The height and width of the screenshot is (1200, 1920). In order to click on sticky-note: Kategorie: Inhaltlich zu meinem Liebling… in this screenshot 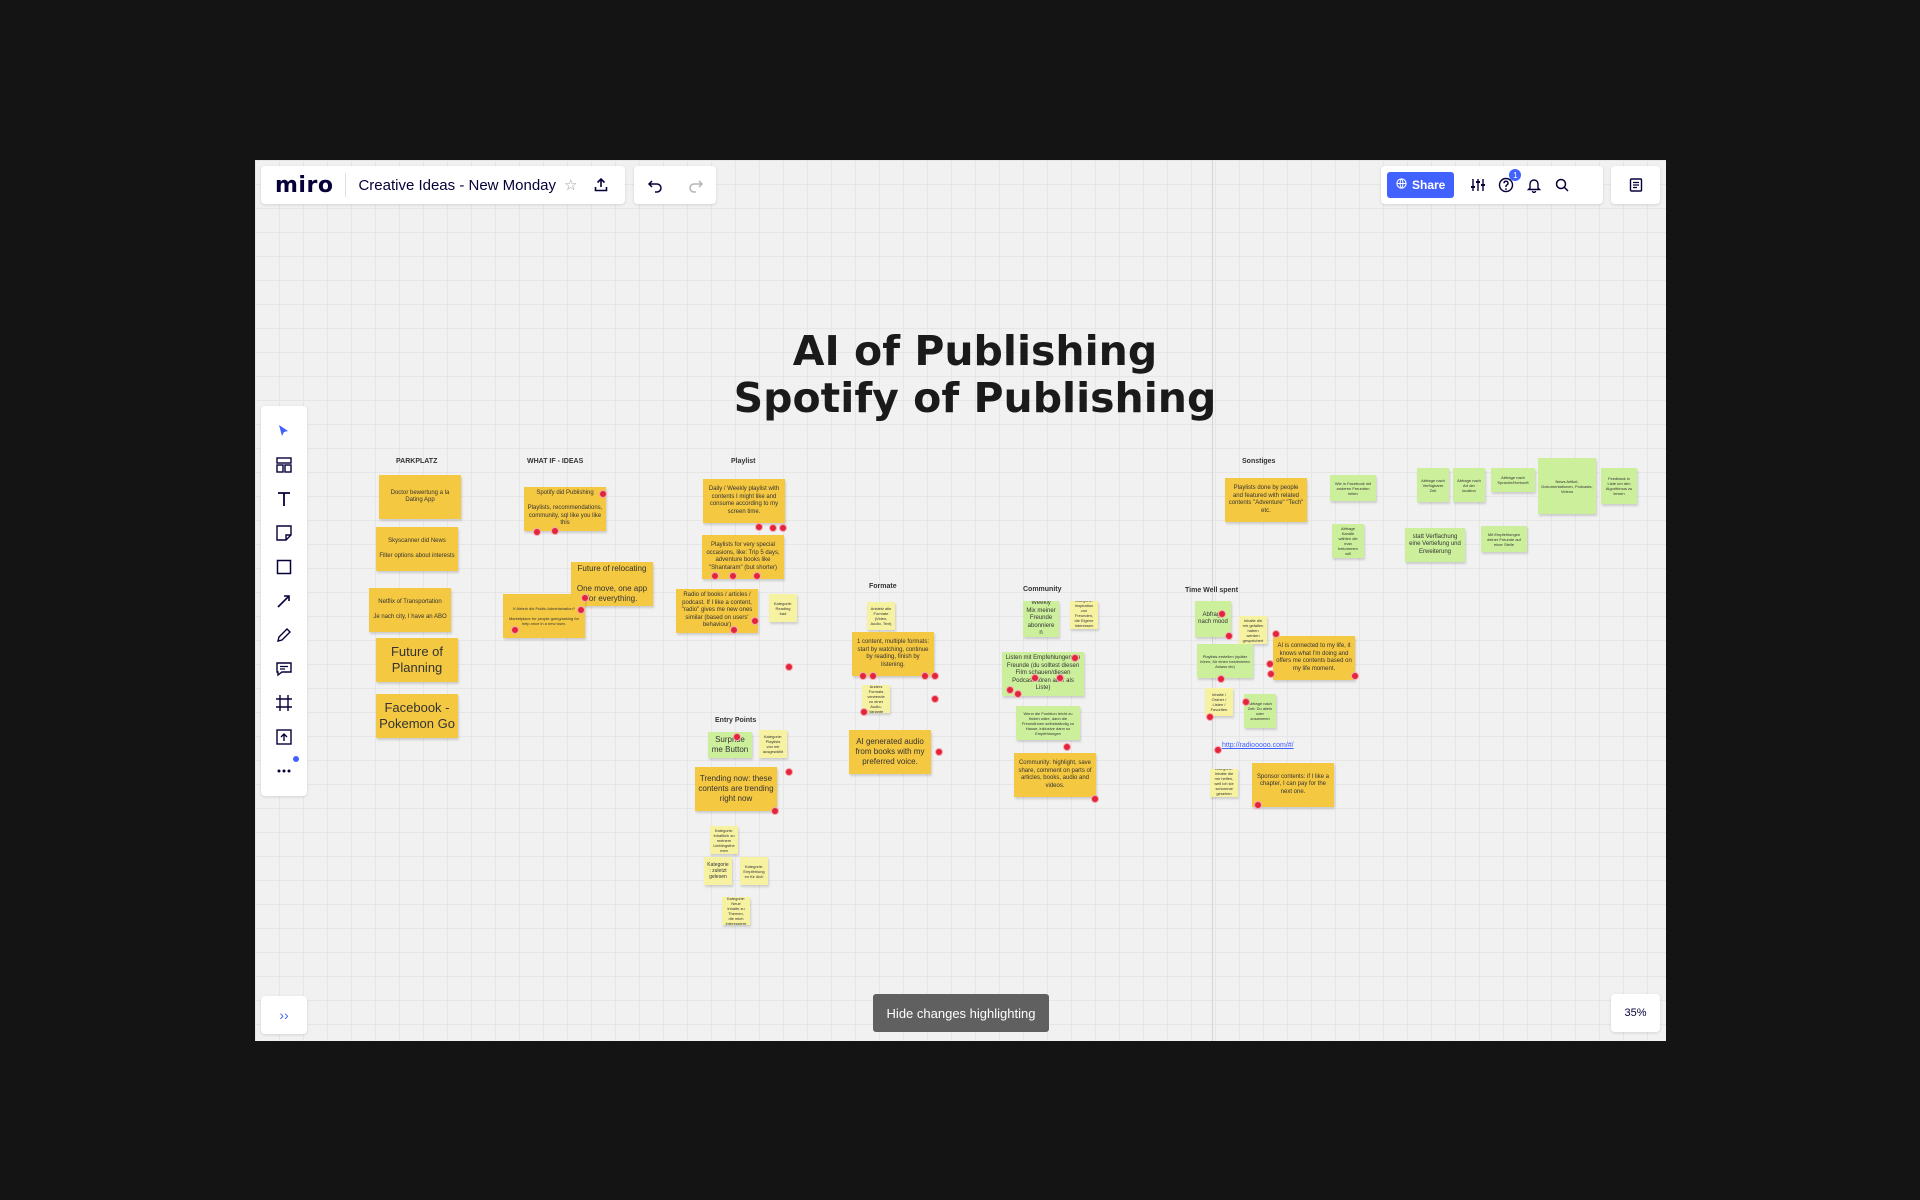, I will do `click(724, 840)`.